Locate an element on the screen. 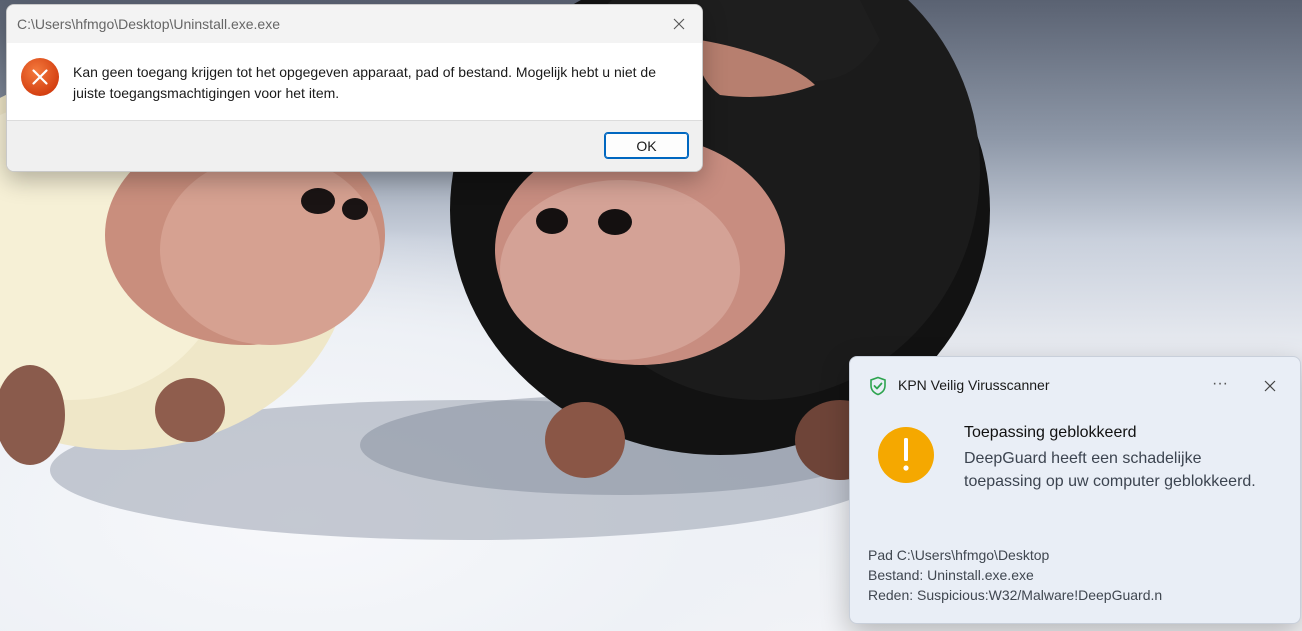 The width and height of the screenshot is (1302, 631). toast-header: KPN Veilig Virusscanner ··· is located at coordinates (1075, 386).